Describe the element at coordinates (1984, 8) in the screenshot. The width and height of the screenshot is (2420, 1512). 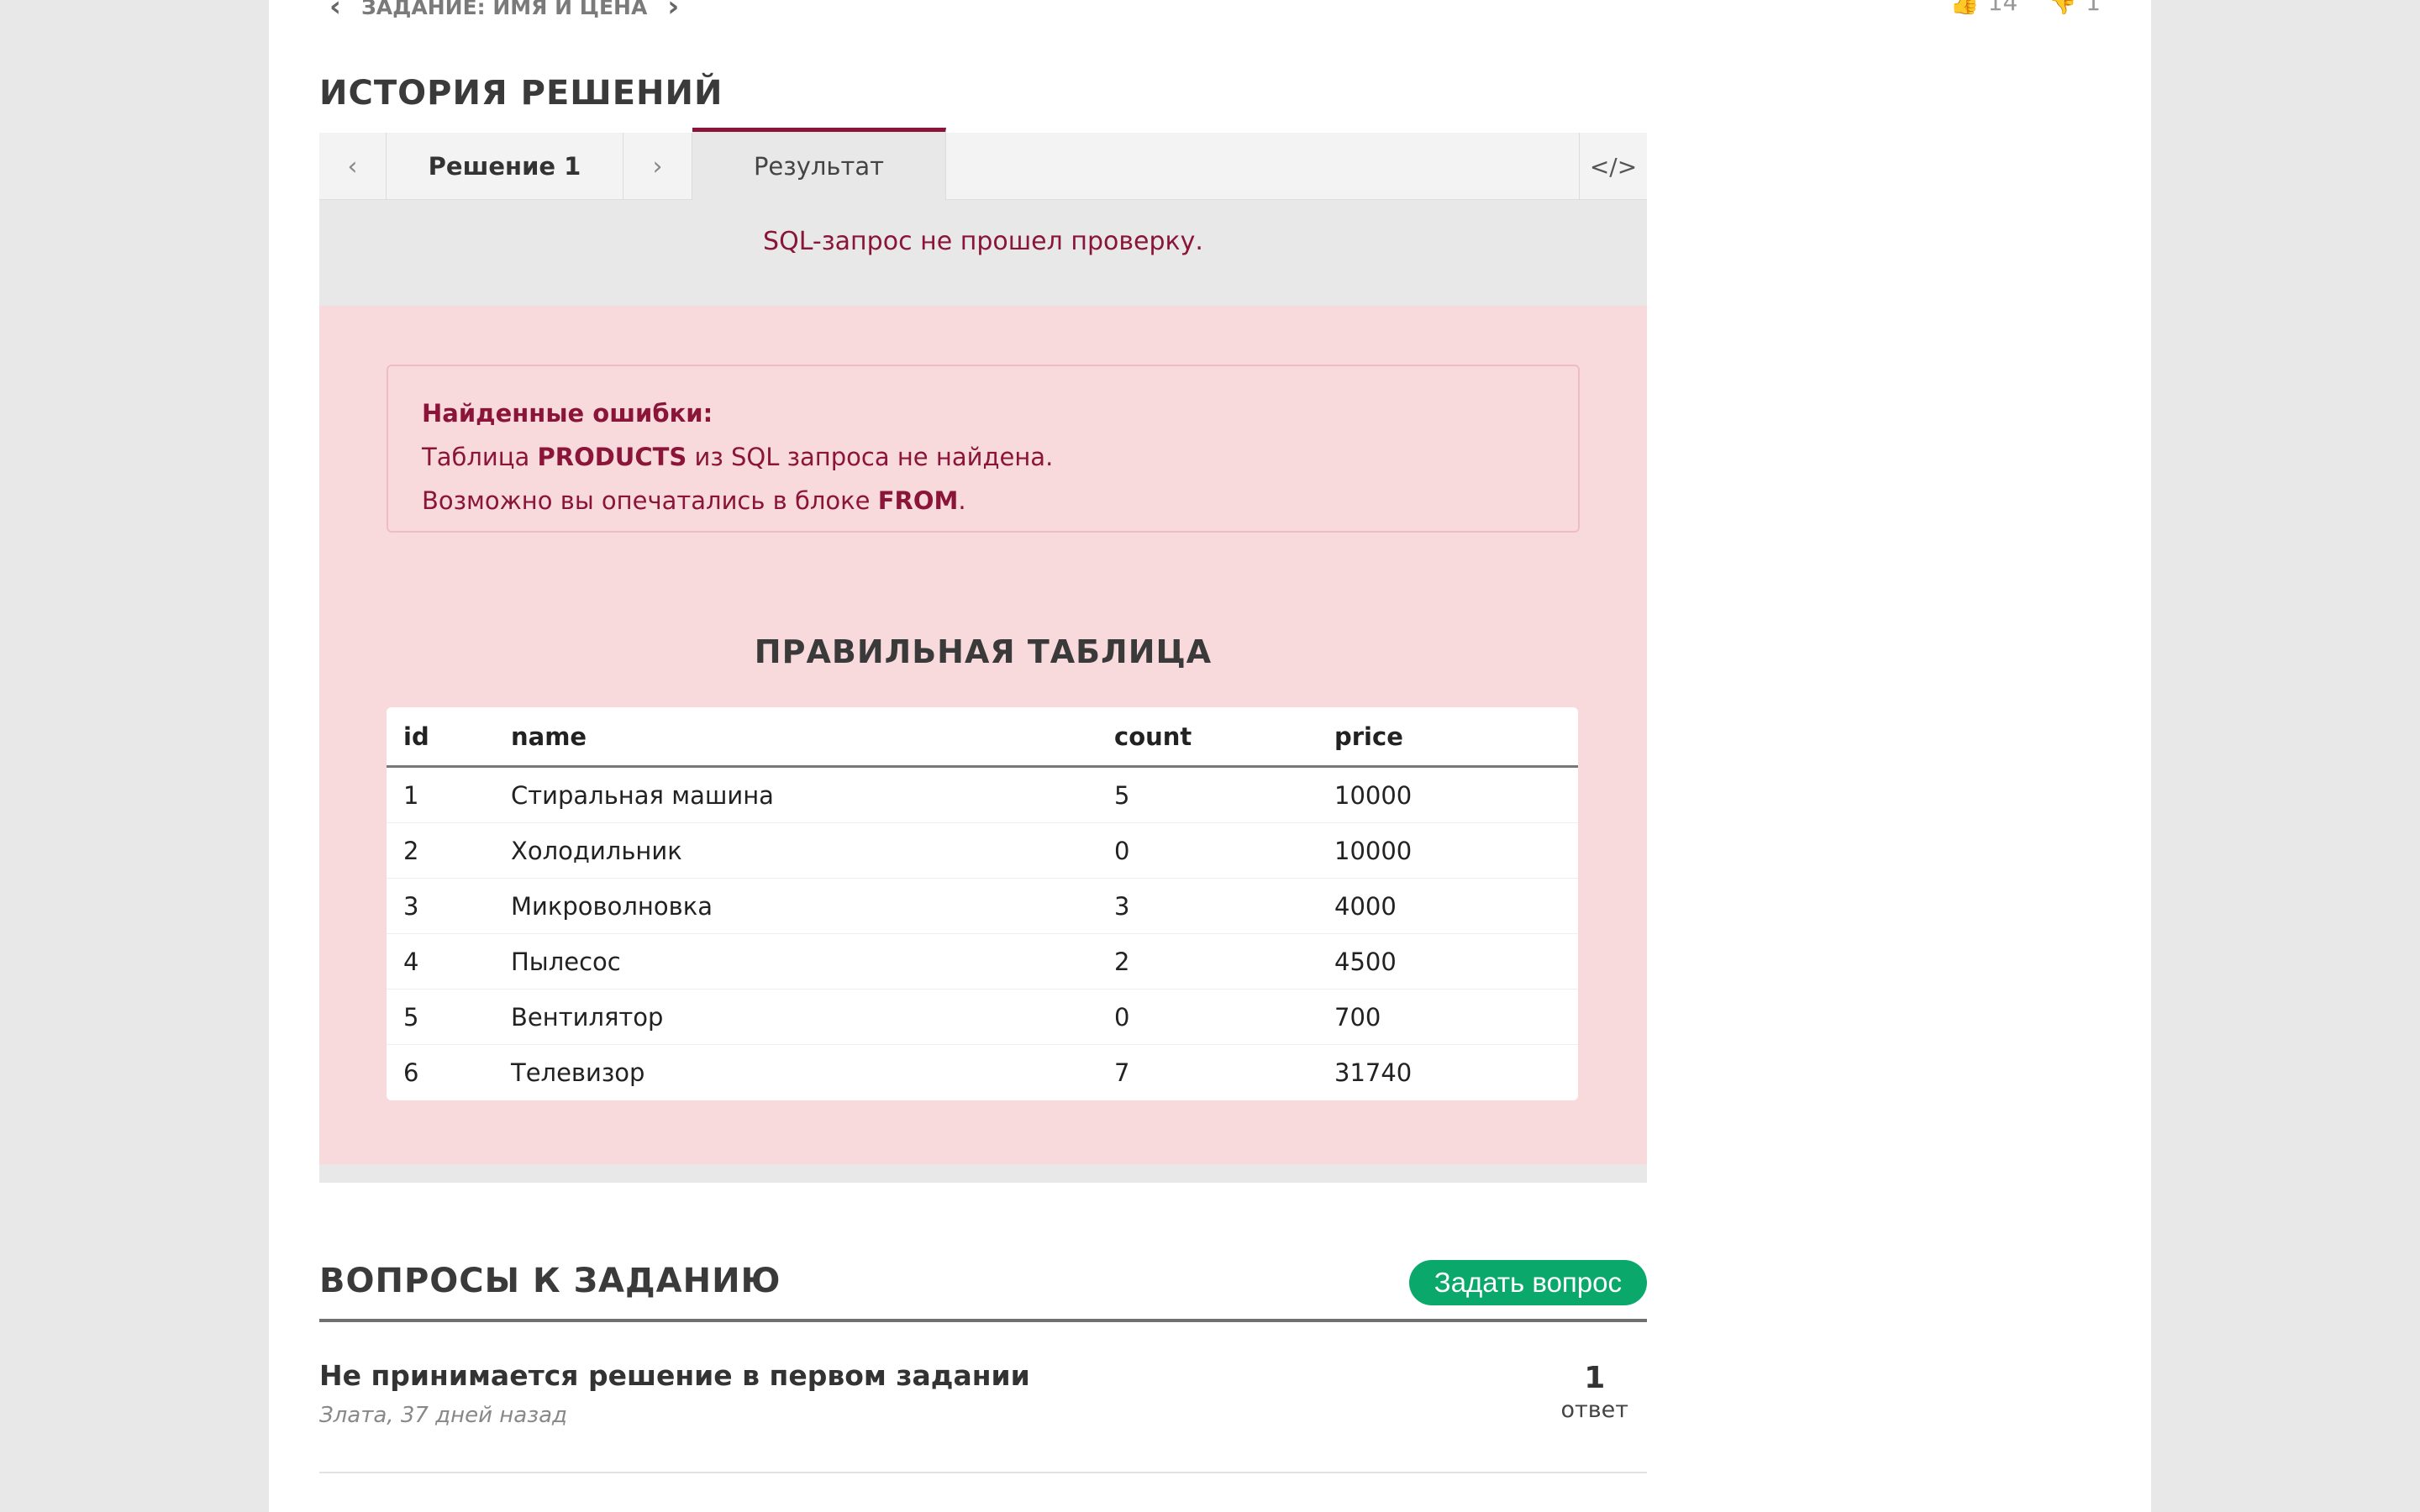
I see `like-button: 👍 14` at that location.